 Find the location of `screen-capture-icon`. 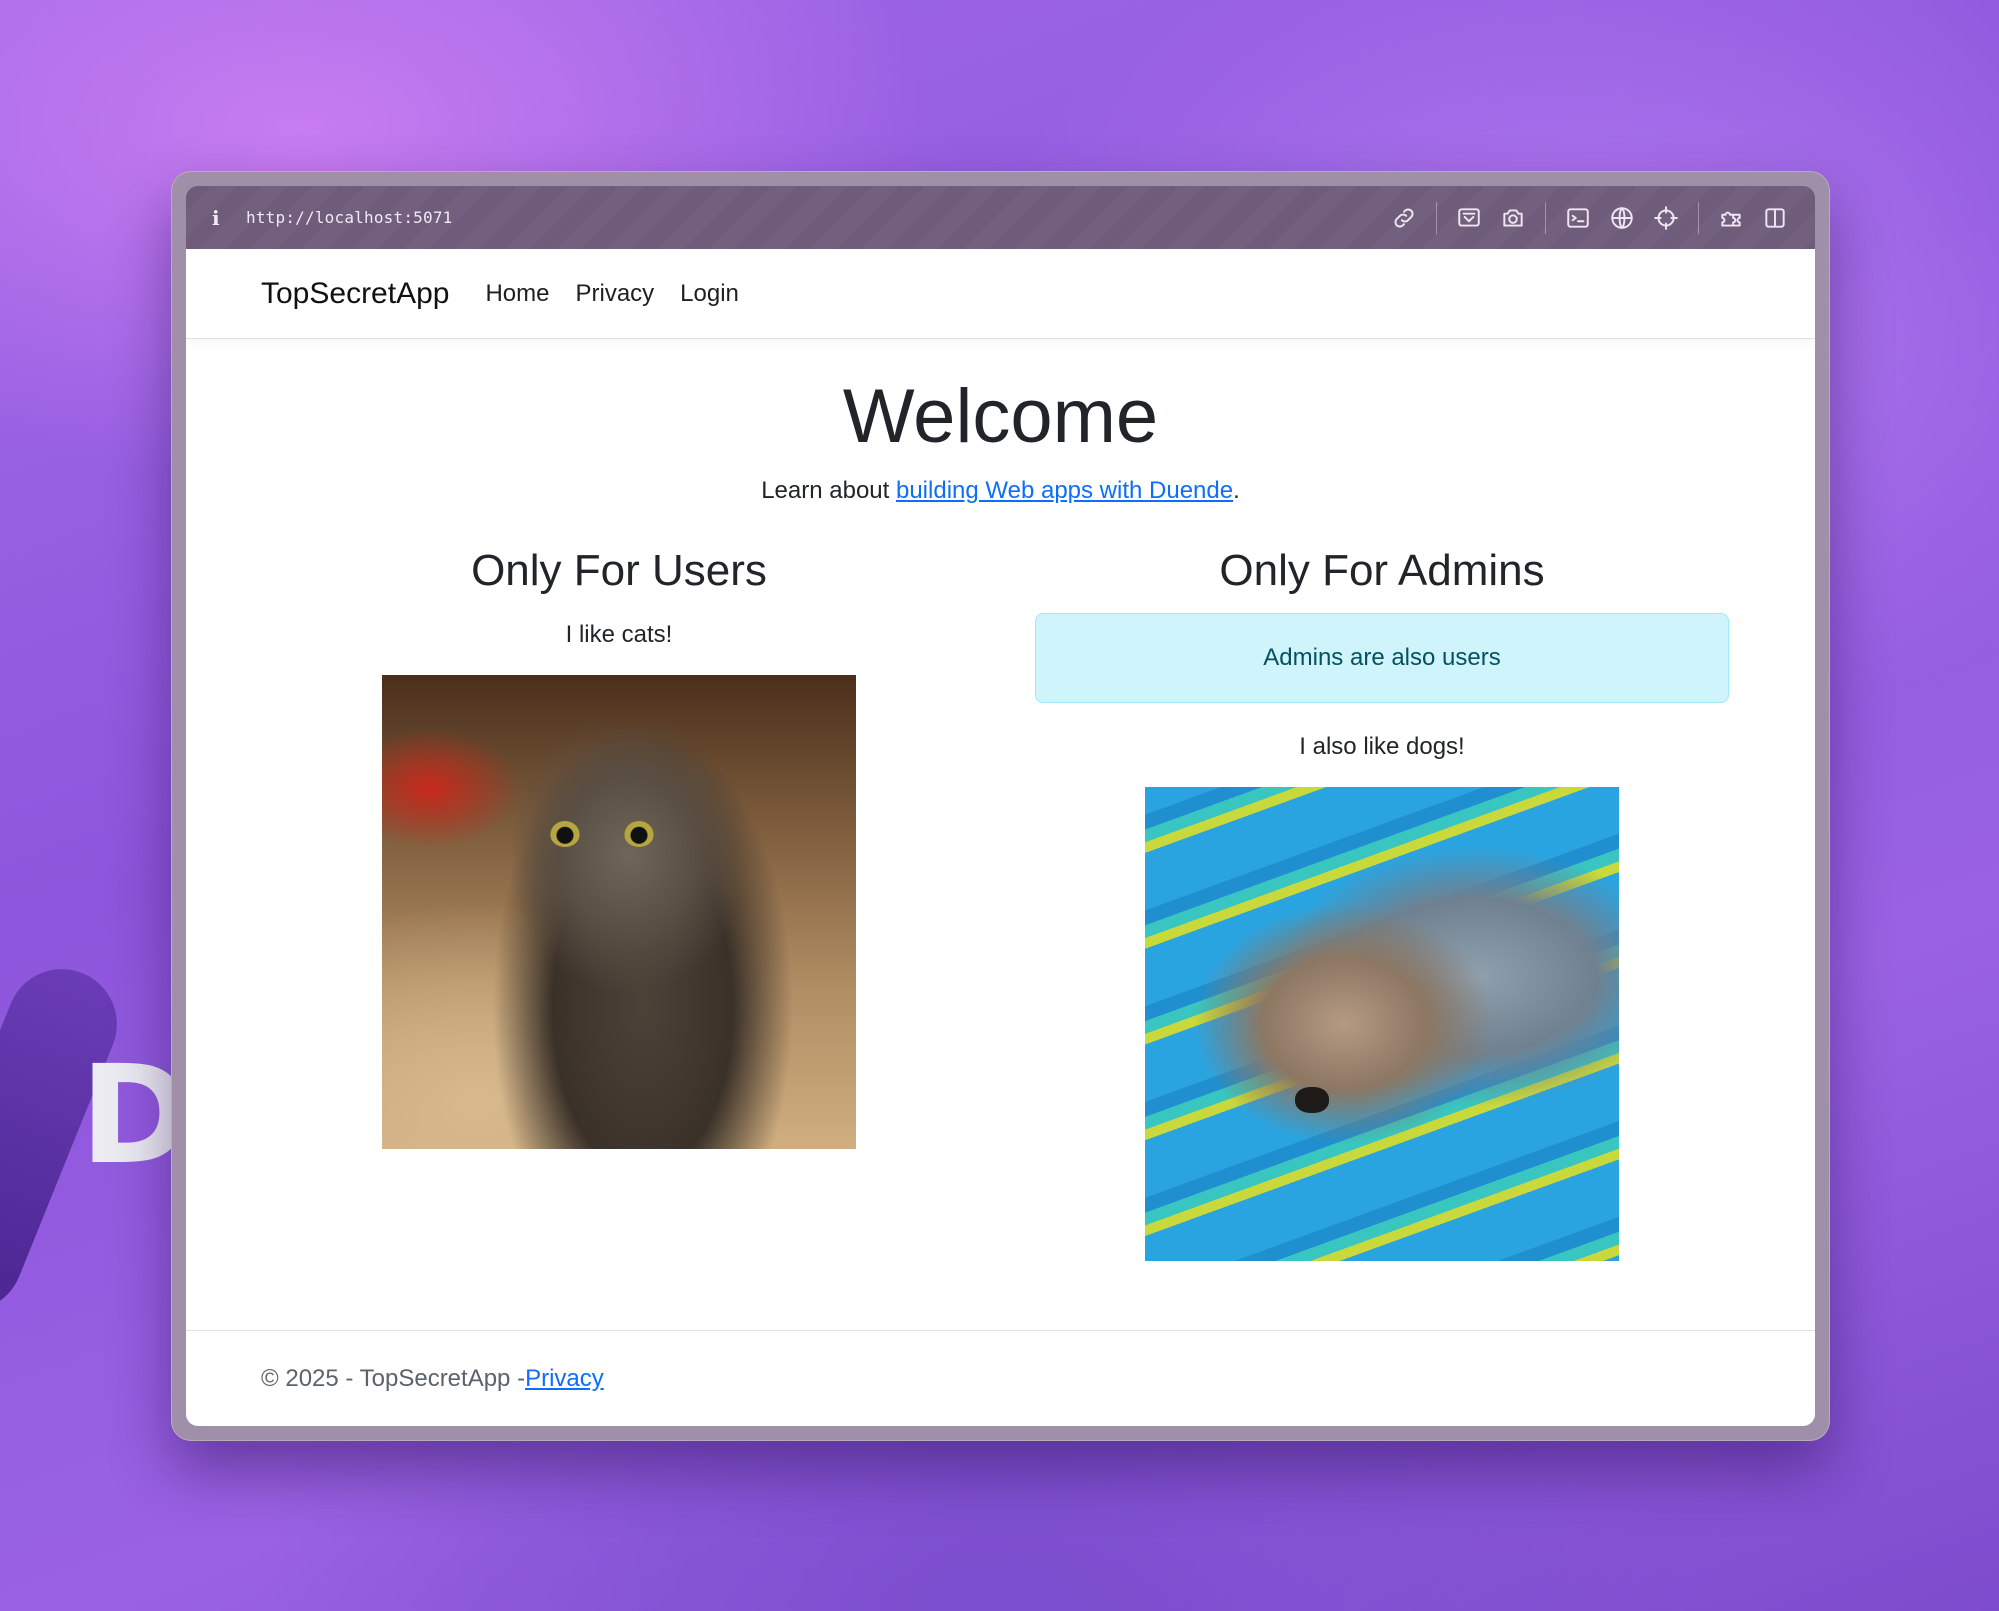

screen-capture-icon is located at coordinates (1469, 218).